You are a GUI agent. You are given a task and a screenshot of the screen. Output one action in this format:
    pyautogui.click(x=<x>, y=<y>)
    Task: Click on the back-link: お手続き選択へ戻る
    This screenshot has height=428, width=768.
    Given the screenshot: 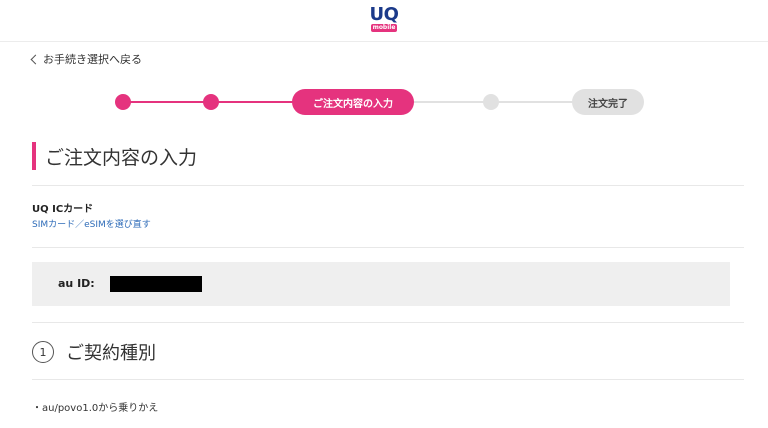 What is the action you would take?
    pyautogui.click(x=86, y=59)
    